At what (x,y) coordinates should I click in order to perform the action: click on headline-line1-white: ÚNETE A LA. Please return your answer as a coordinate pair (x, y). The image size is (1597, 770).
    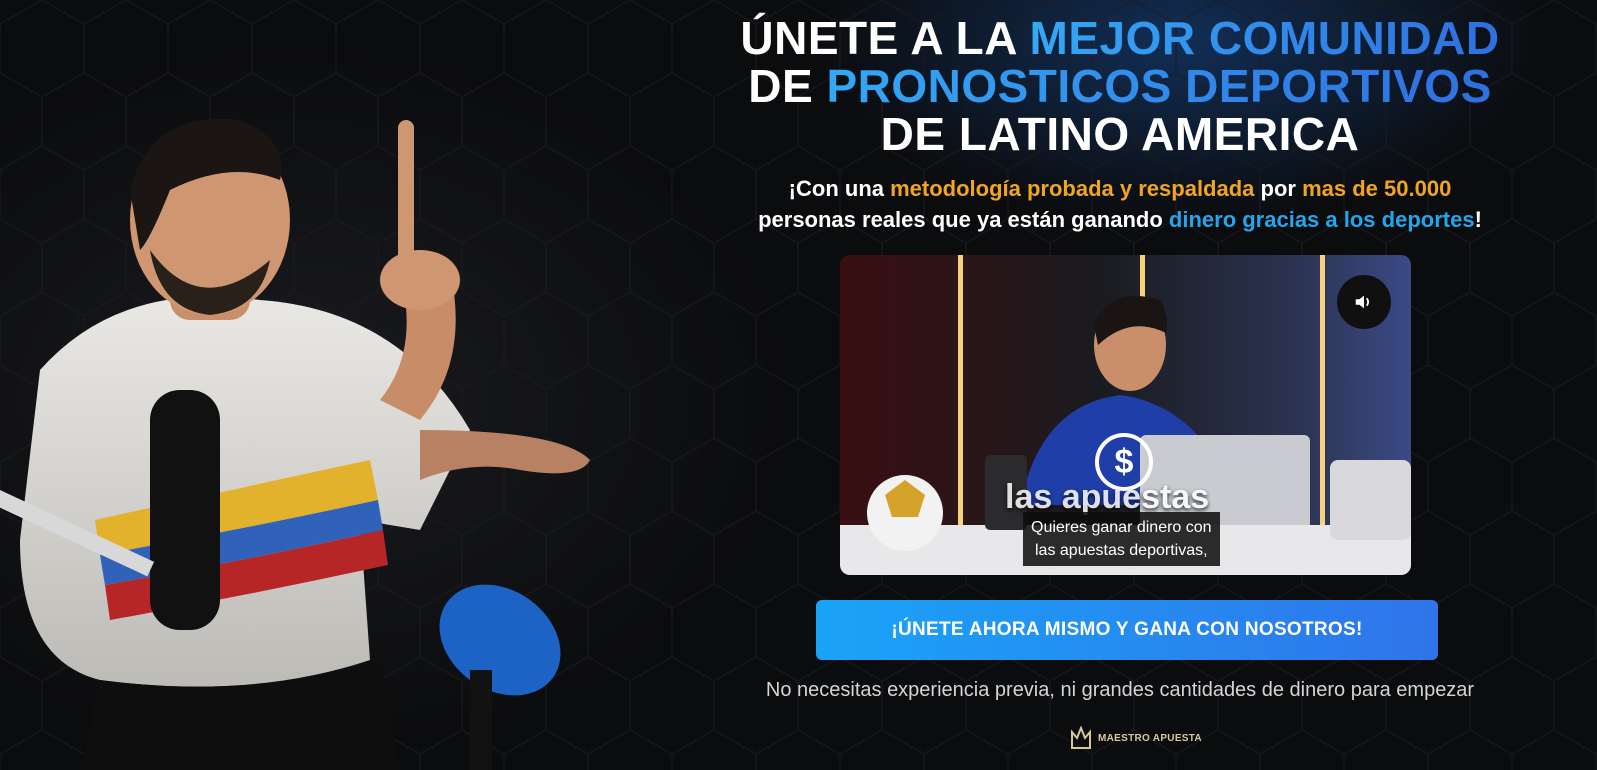
    Looking at the image, I should click on (885, 38).